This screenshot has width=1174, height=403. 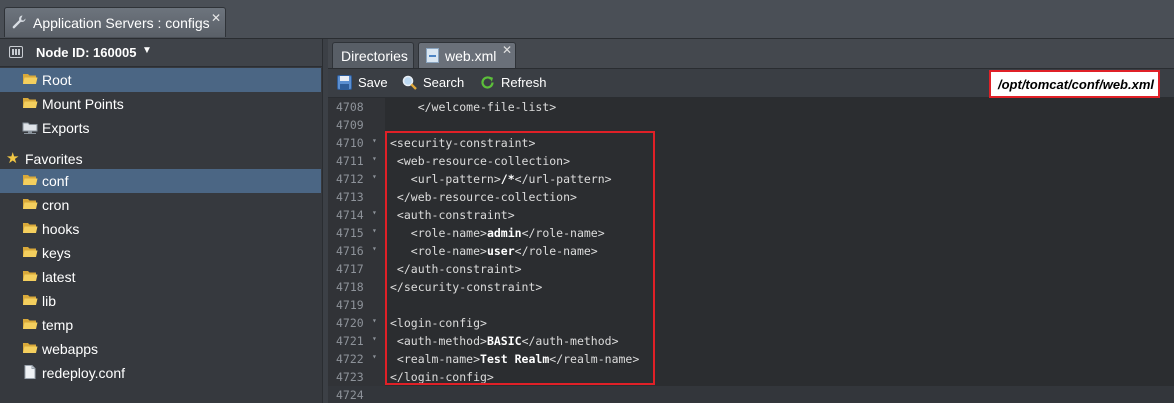 I want to click on server-node-icon, so click(x=16, y=52).